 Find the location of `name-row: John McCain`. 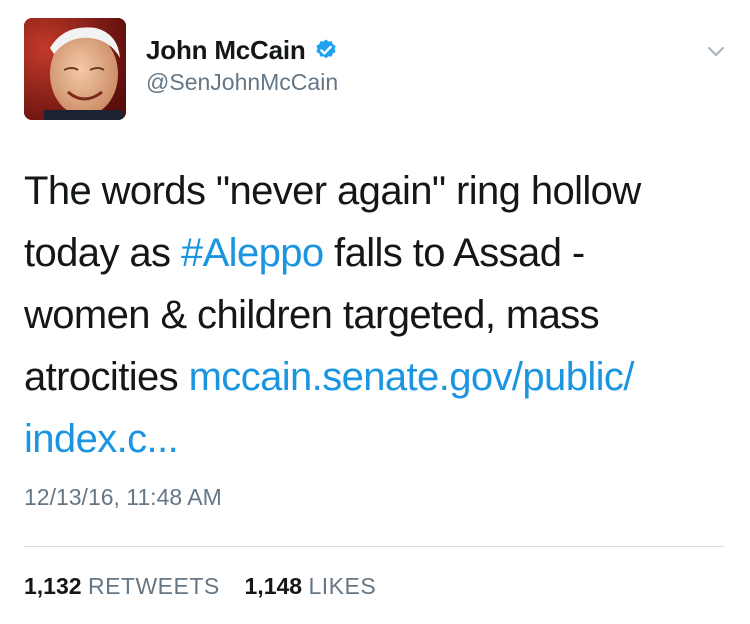

name-row: John McCain is located at coordinates (242, 50).